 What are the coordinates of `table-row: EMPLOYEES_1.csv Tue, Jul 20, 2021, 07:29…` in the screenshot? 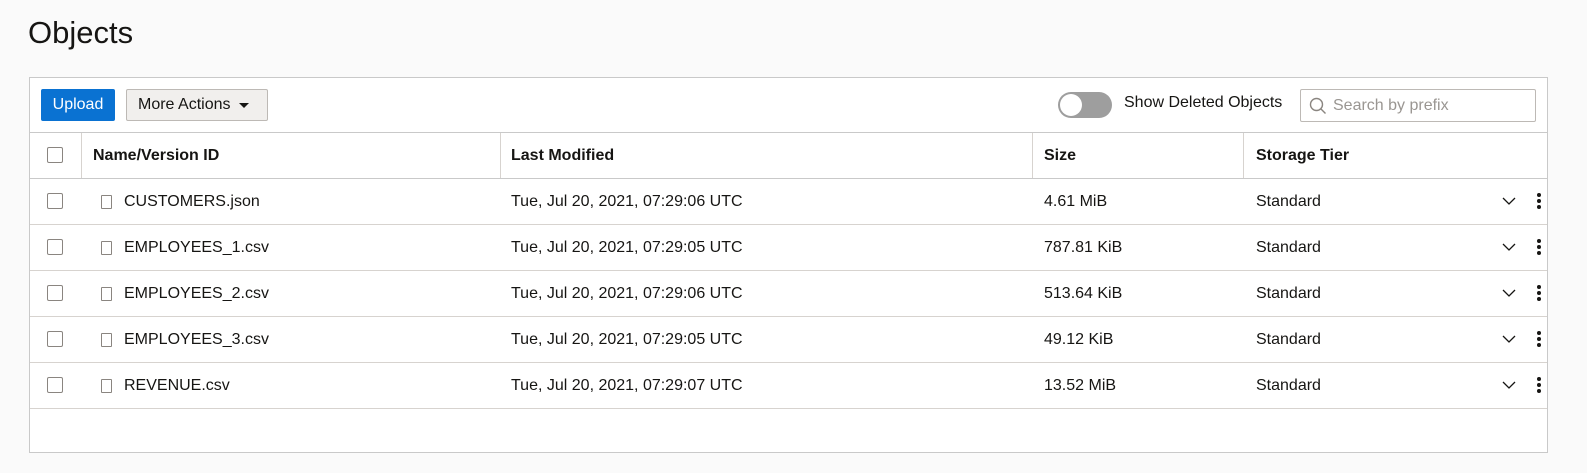 It's located at (788, 248).